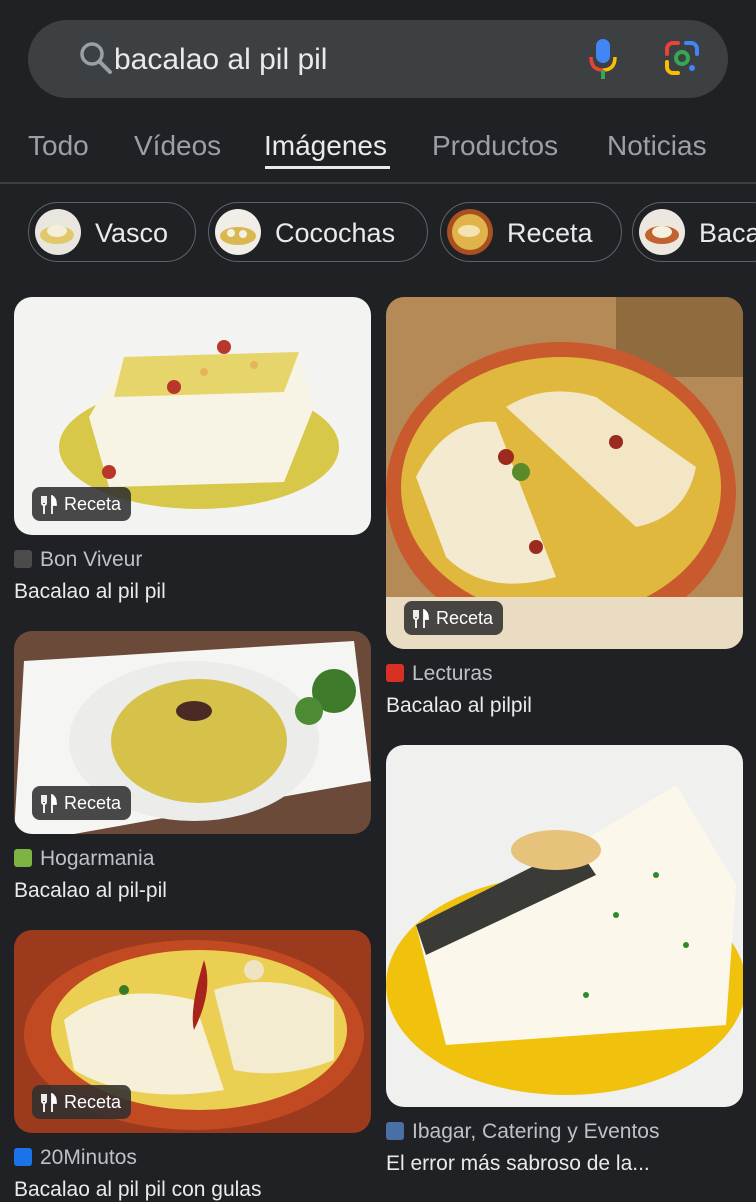 This screenshot has width=756, height=1202. I want to click on source-name: 20Minutos, so click(88, 1157).